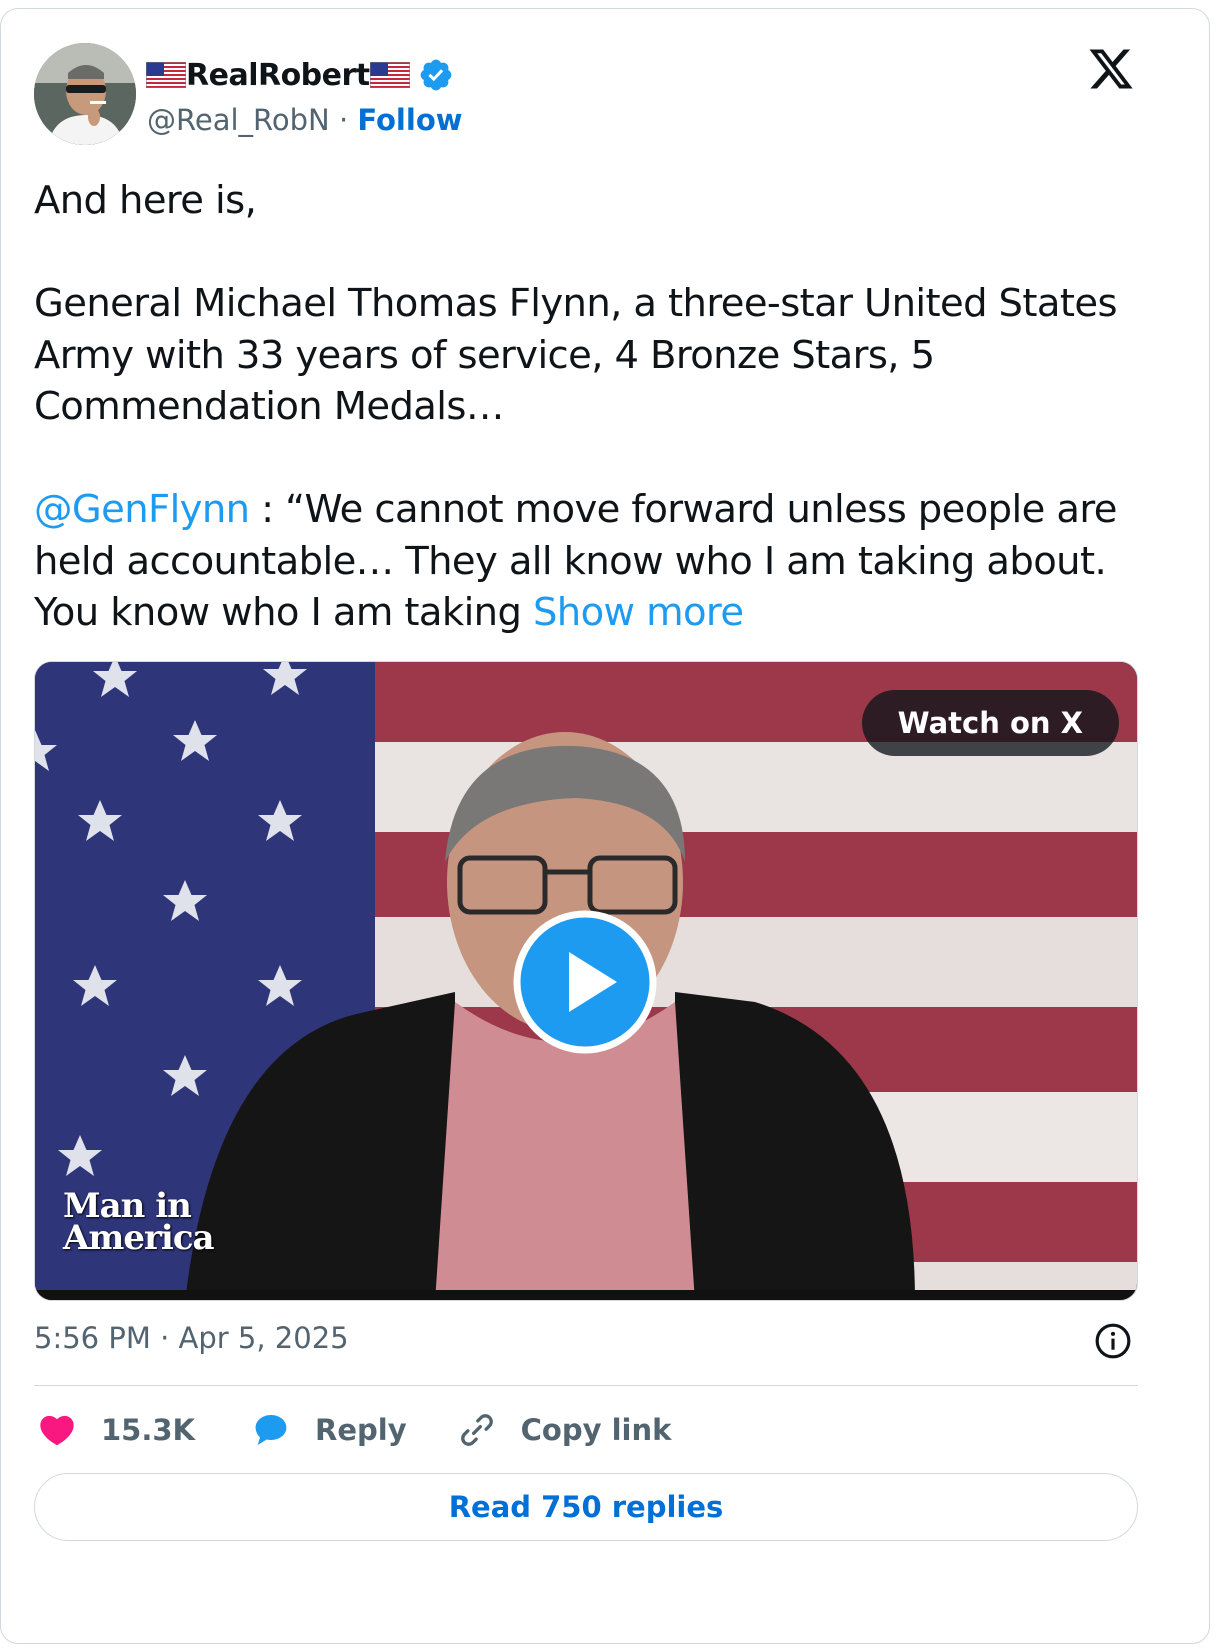  What do you see at coordinates (145, 200) in the screenshot?
I see `tweet-line-1: And here is,` at bounding box center [145, 200].